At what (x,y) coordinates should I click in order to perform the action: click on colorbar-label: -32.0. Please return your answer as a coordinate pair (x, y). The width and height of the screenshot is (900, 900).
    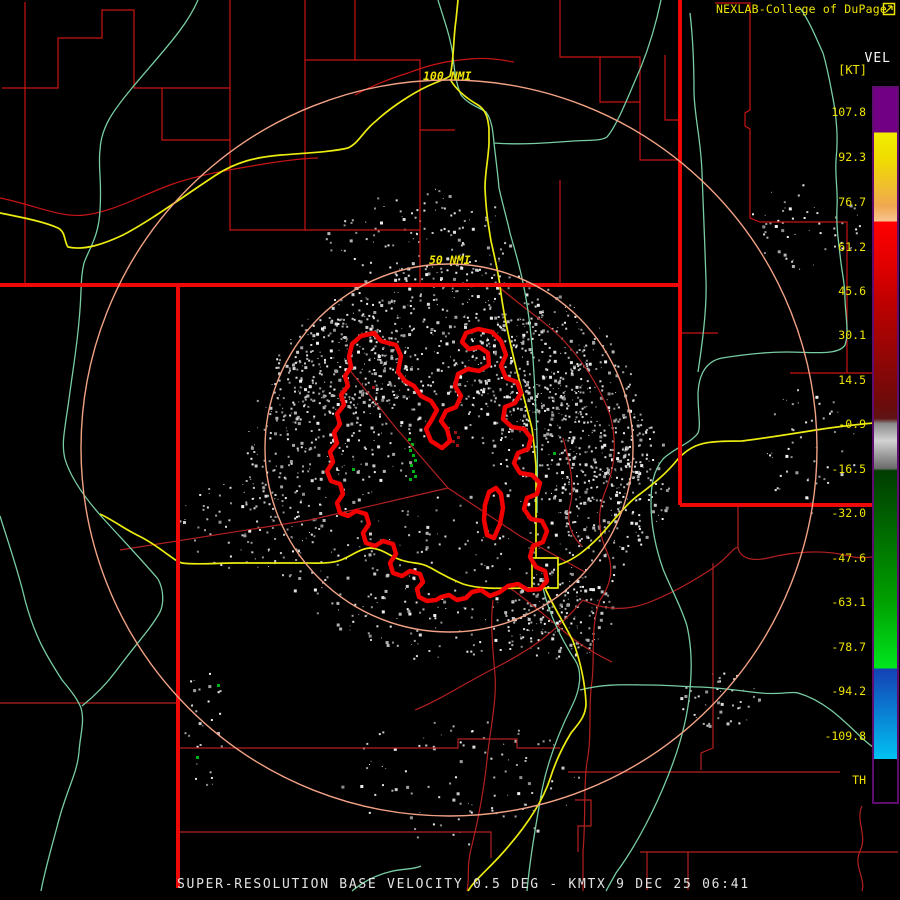
    Looking at the image, I should click on (848, 513).